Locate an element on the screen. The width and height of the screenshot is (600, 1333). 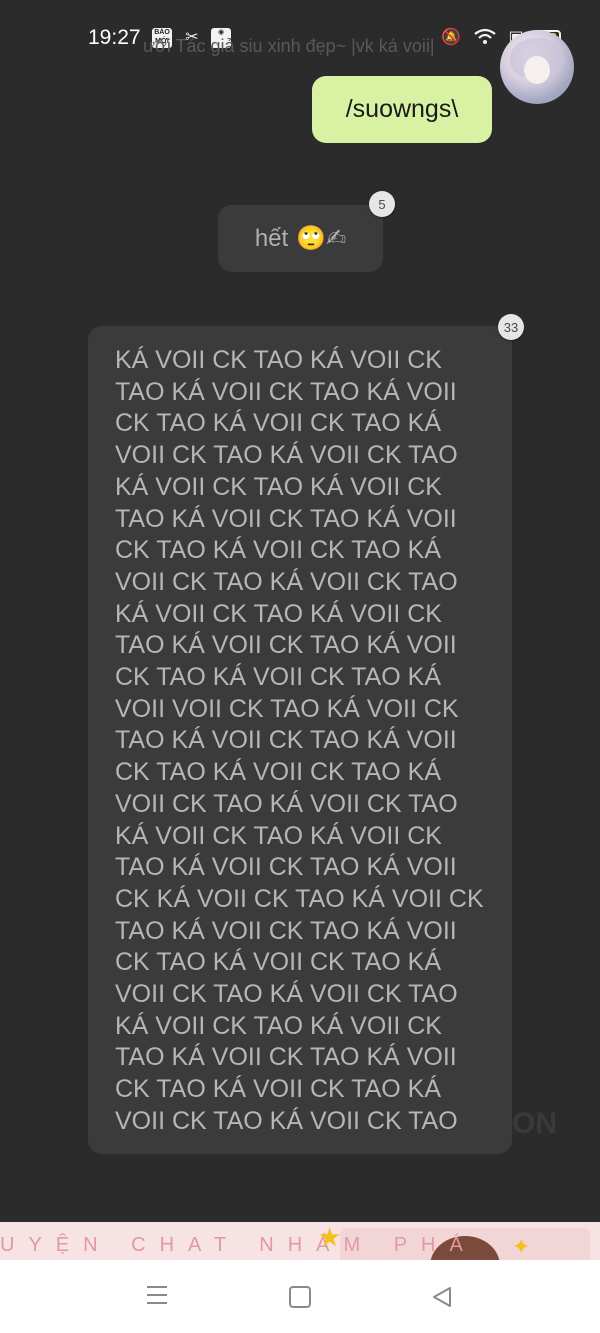
avatar is located at coordinates (537, 67).